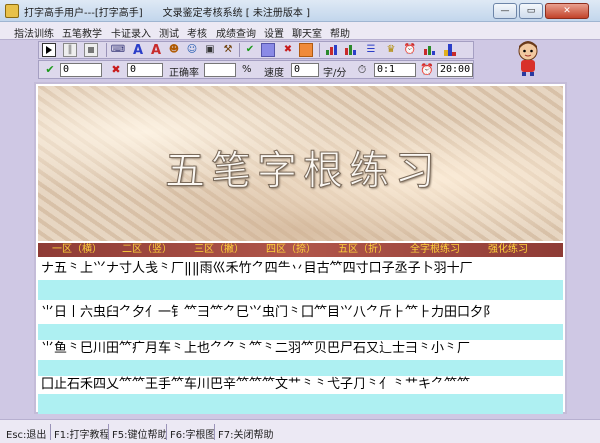  I want to click on error-count: 0, so click(145, 70).